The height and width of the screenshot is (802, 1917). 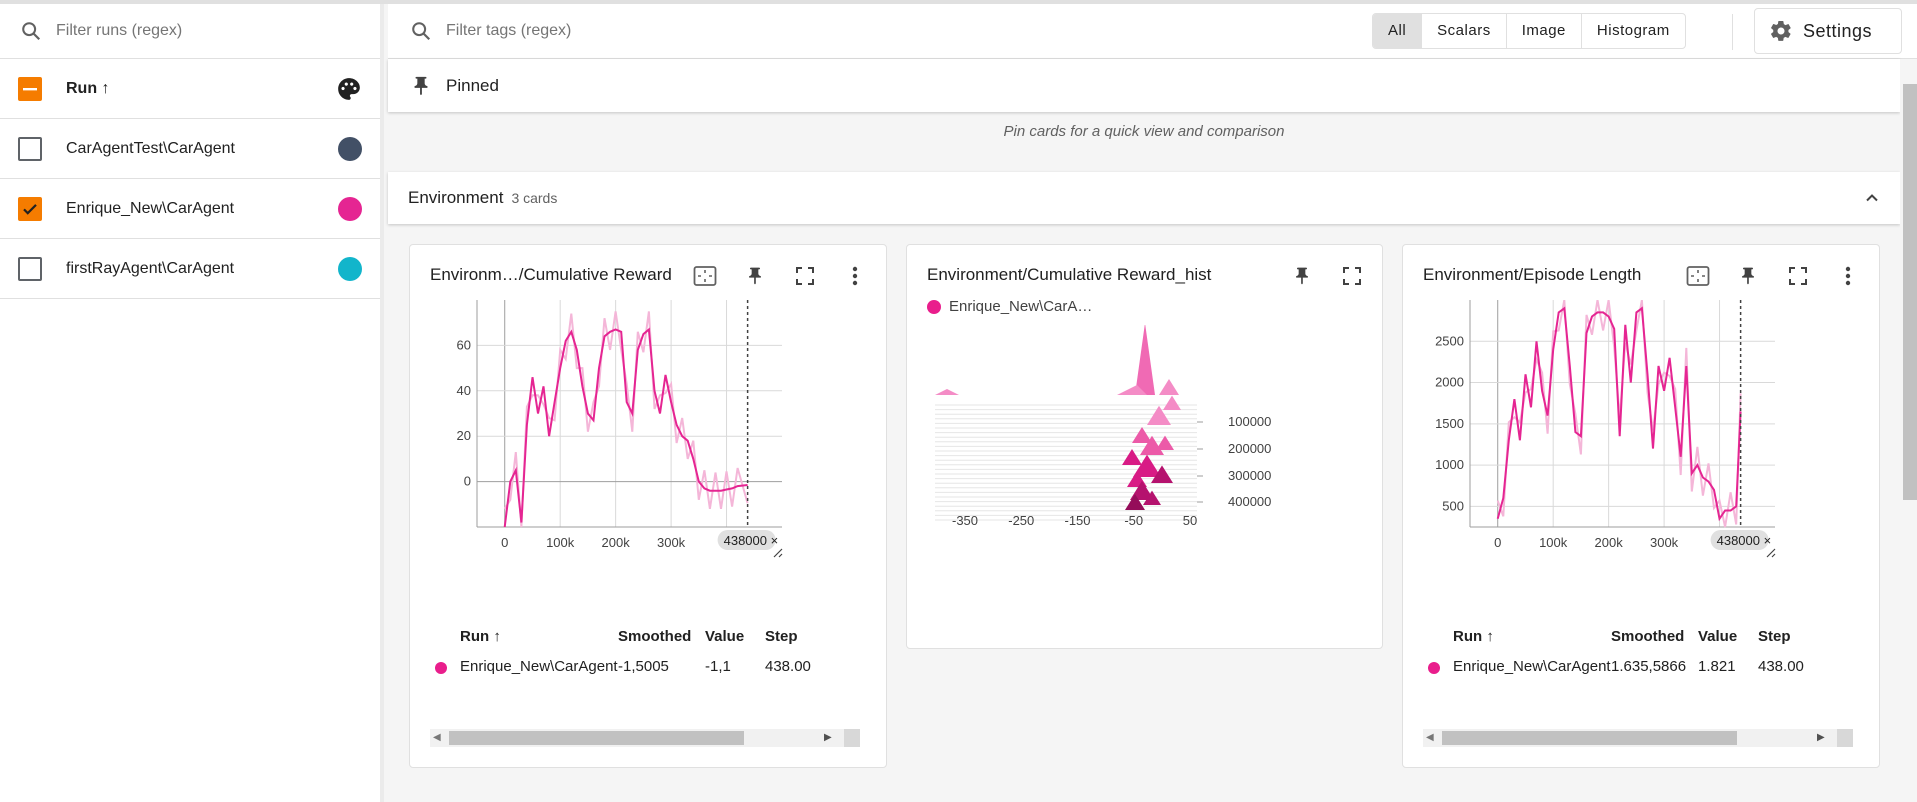 What do you see at coordinates (534, 198) in the screenshot?
I see `group-card-count: 3 cards` at bounding box center [534, 198].